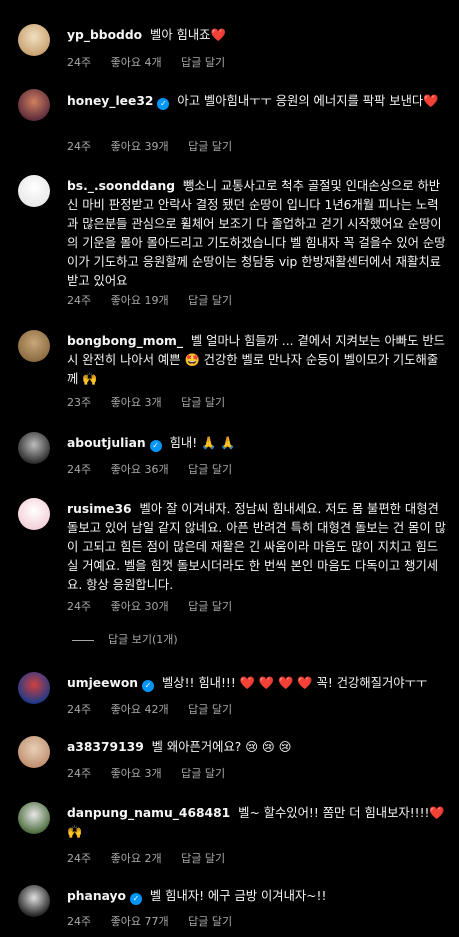 The height and width of the screenshot is (937, 459). What do you see at coordinates (140, 146) in the screenshot?
I see `comment-likes: 좋아요 39개` at bounding box center [140, 146].